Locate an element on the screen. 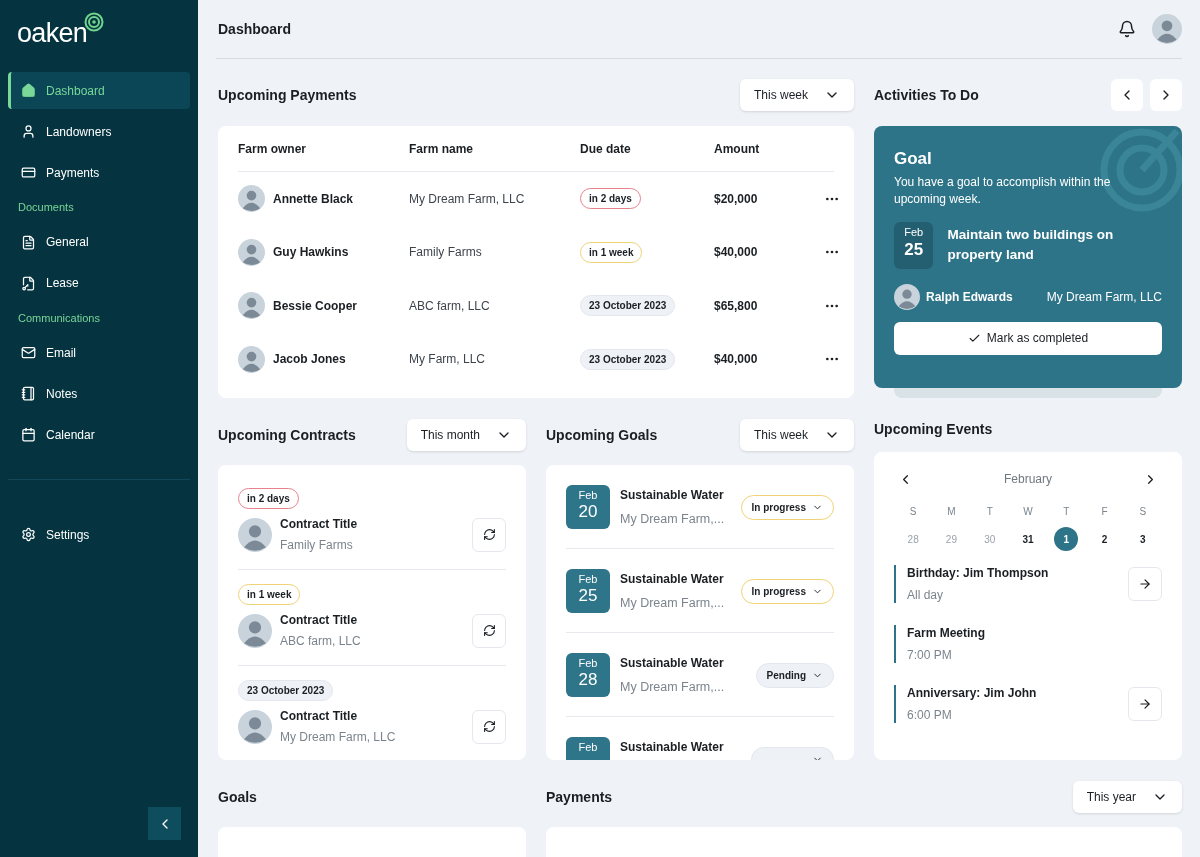 The width and height of the screenshot is (1200, 857). settings-nav-item: Settings is located at coordinates (99, 534).